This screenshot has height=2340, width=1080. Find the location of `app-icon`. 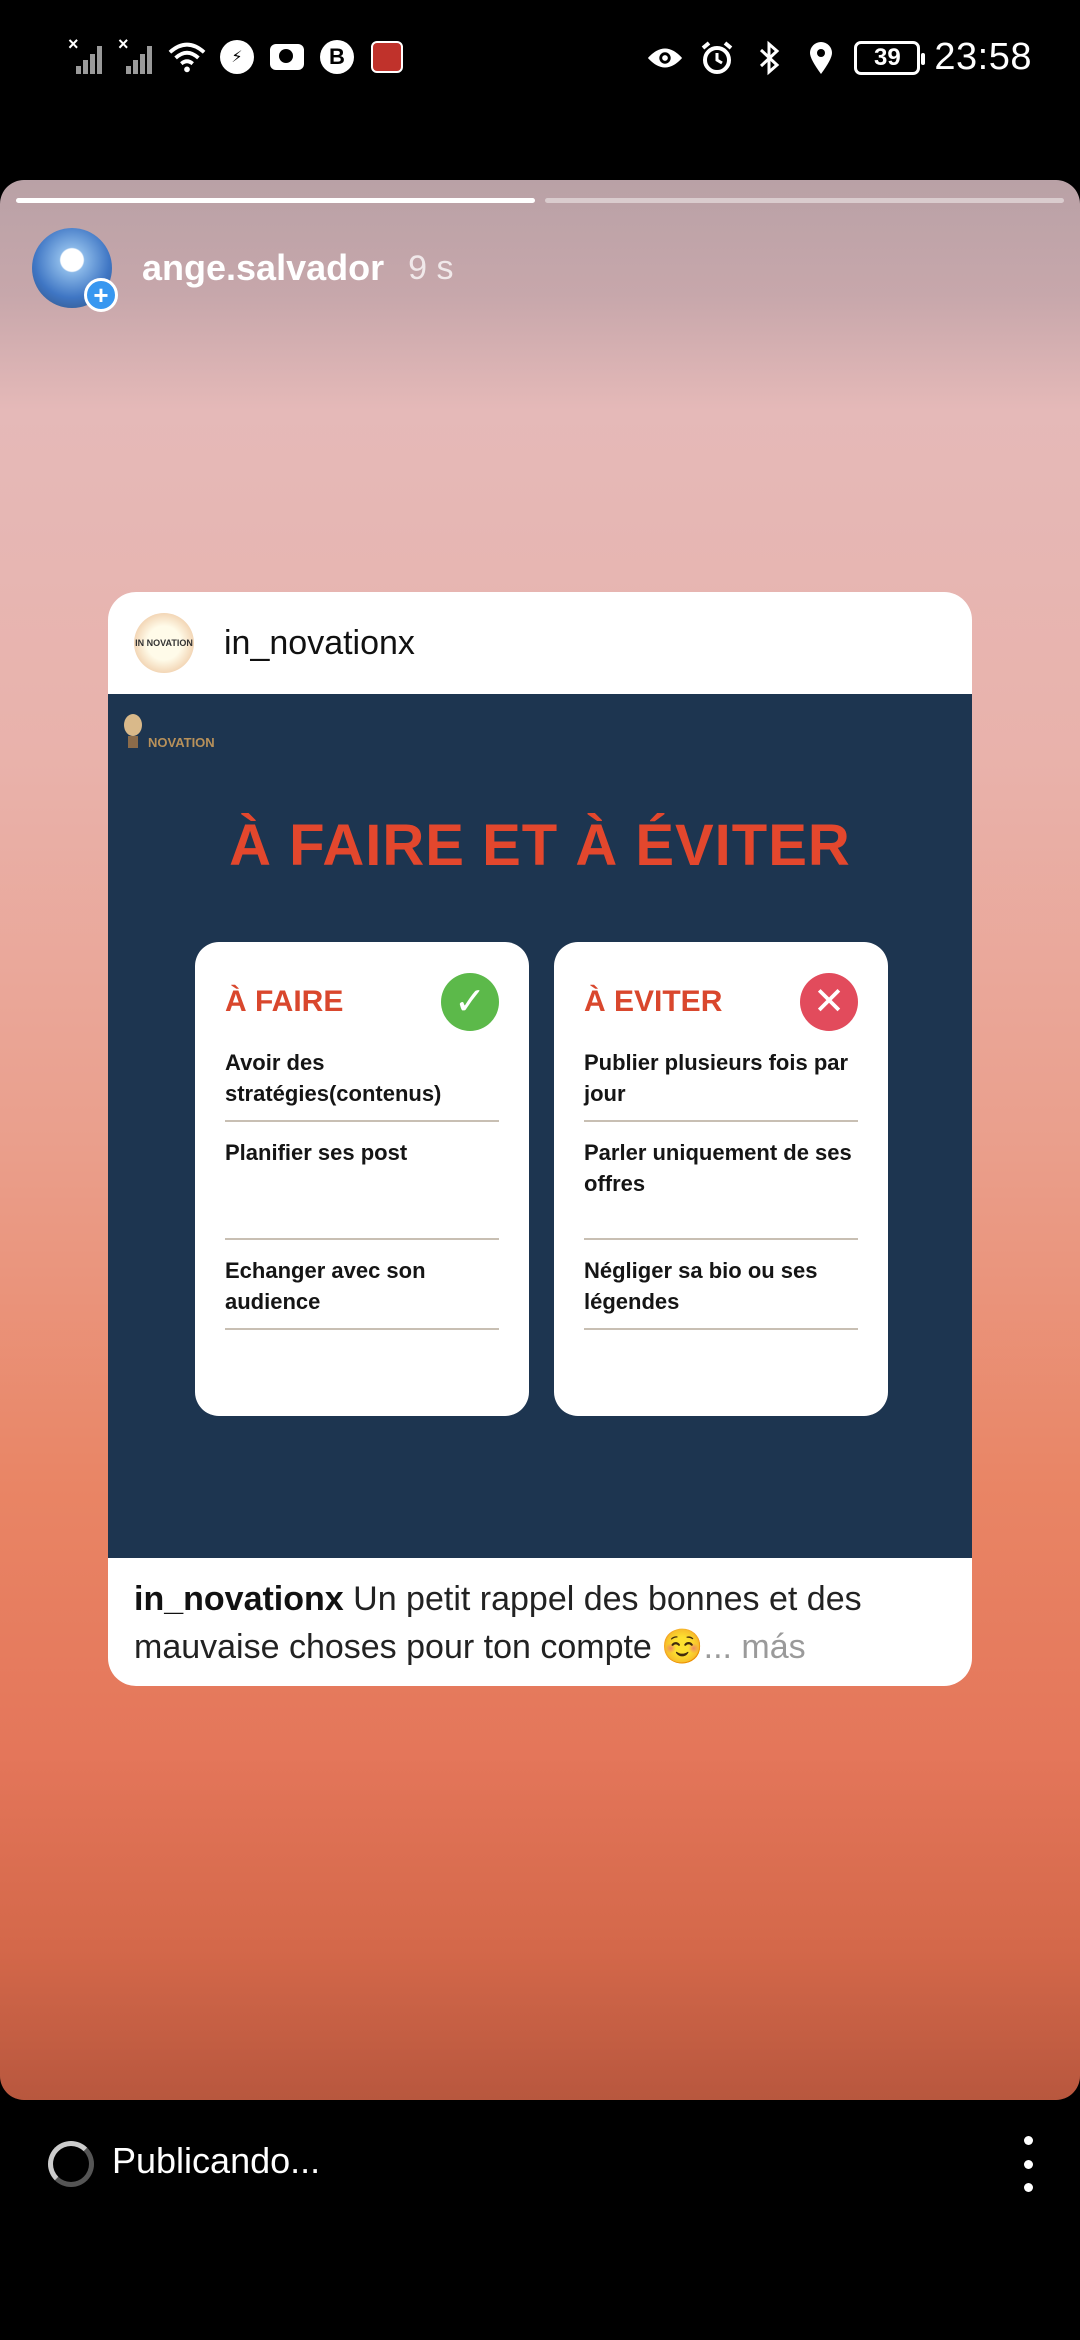

app-icon is located at coordinates (387, 57).